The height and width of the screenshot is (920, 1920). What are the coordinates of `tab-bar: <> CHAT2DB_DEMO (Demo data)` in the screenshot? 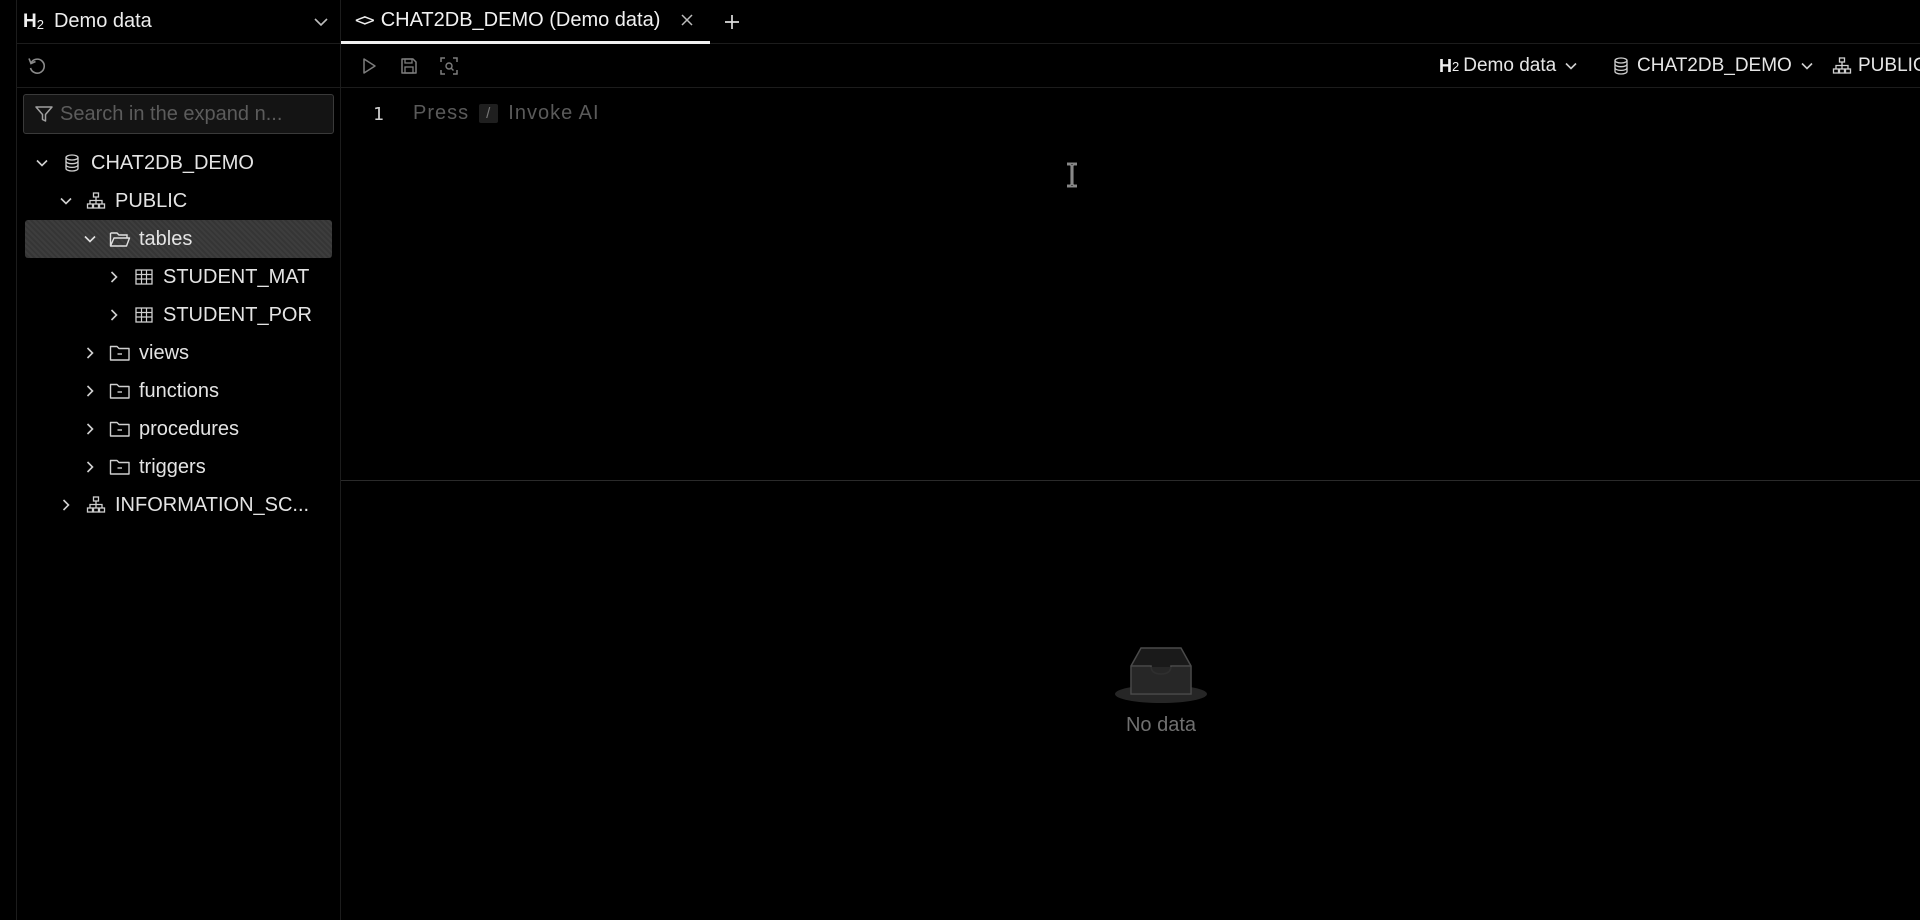 It's located at (1130, 22).